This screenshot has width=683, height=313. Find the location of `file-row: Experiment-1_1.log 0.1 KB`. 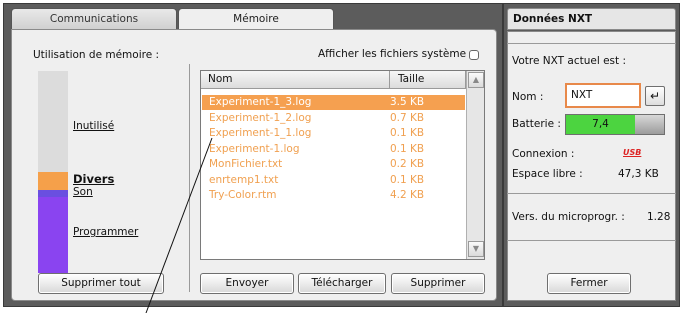

file-row: Experiment-1_1.log 0.1 KB is located at coordinates (333, 133).